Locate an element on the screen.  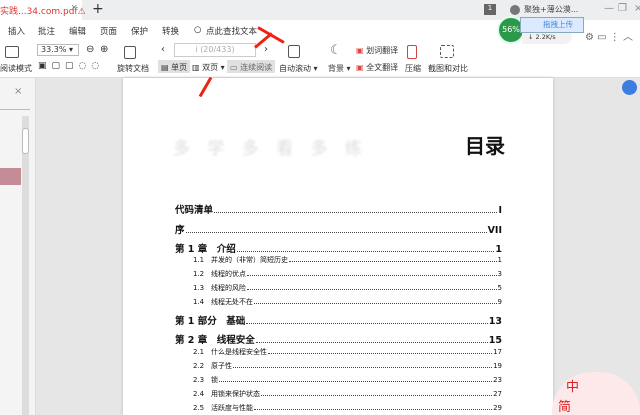
toc-page: VII is located at coordinates (494, 230).